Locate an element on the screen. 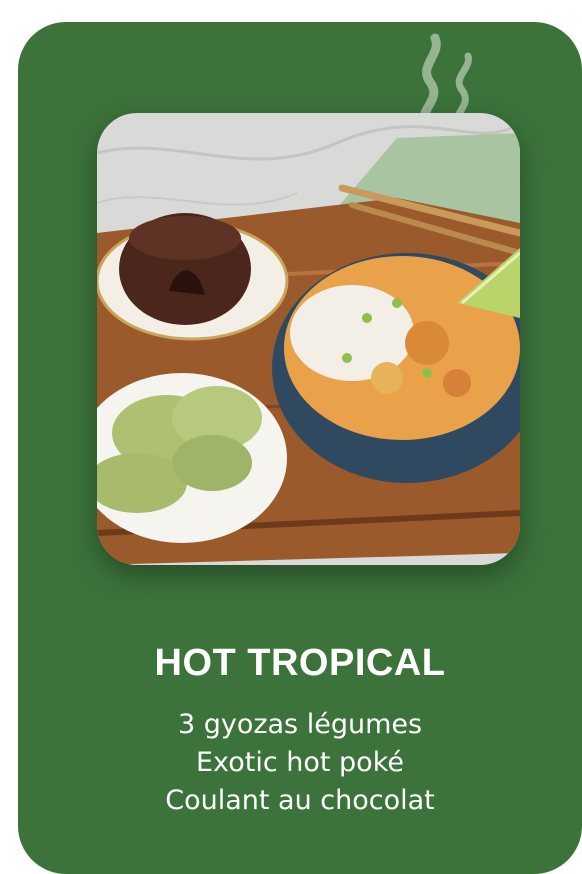 The height and width of the screenshot is (874, 582). menu-item: Exotic hot poké is located at coordinates (300, 762).